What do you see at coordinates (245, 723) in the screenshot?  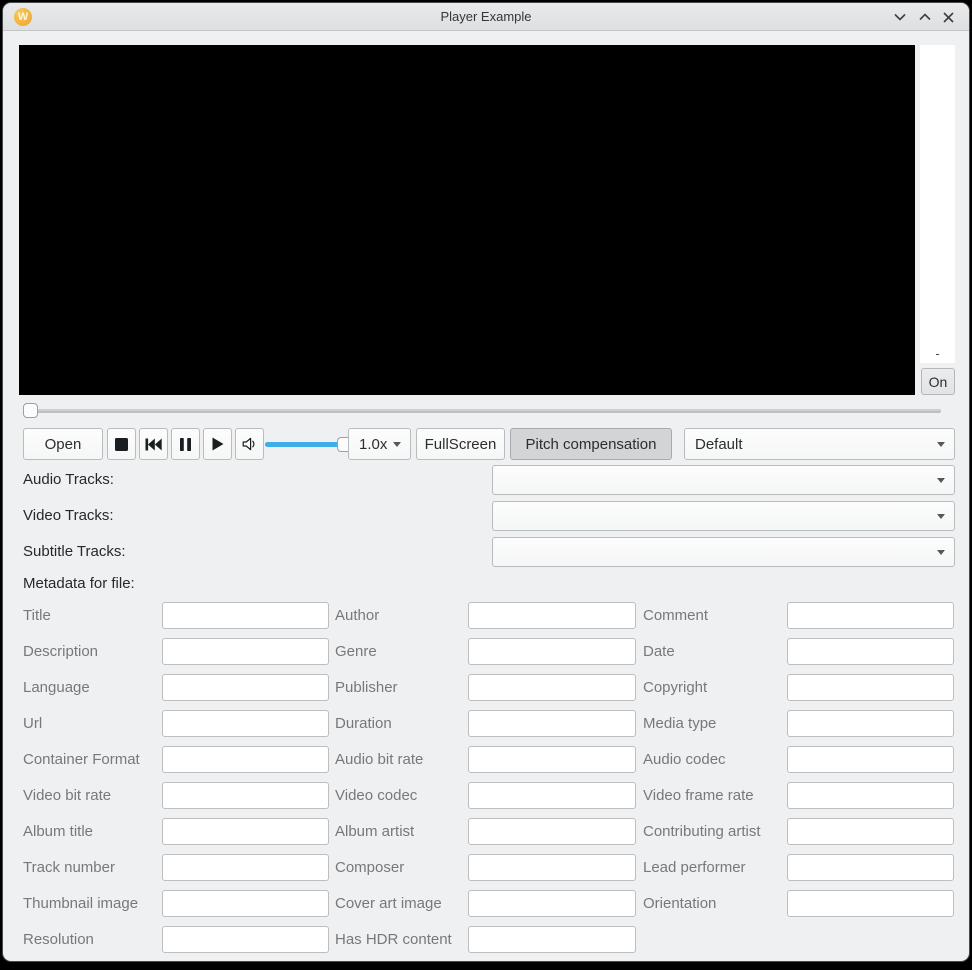 I see `meta-input-url` at bounding box center [245, 723].